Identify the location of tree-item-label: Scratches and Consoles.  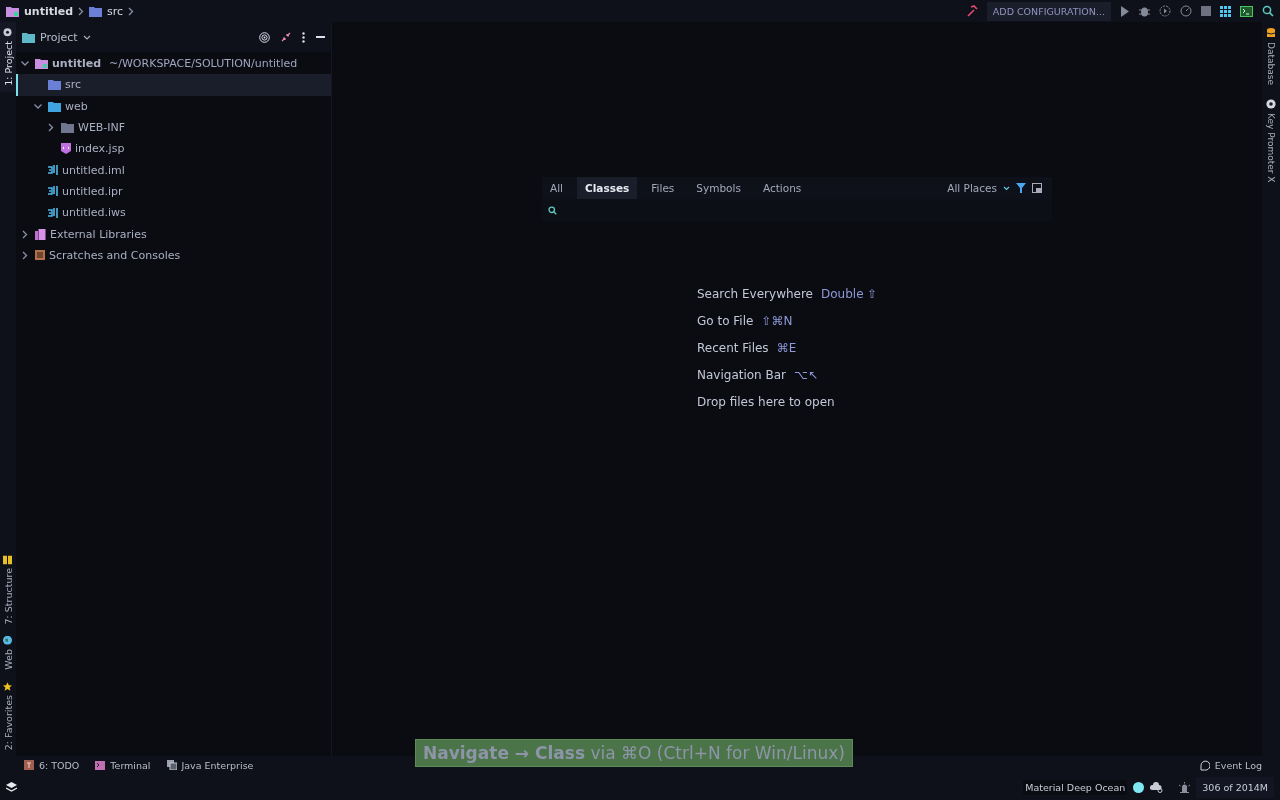
(115, 255).